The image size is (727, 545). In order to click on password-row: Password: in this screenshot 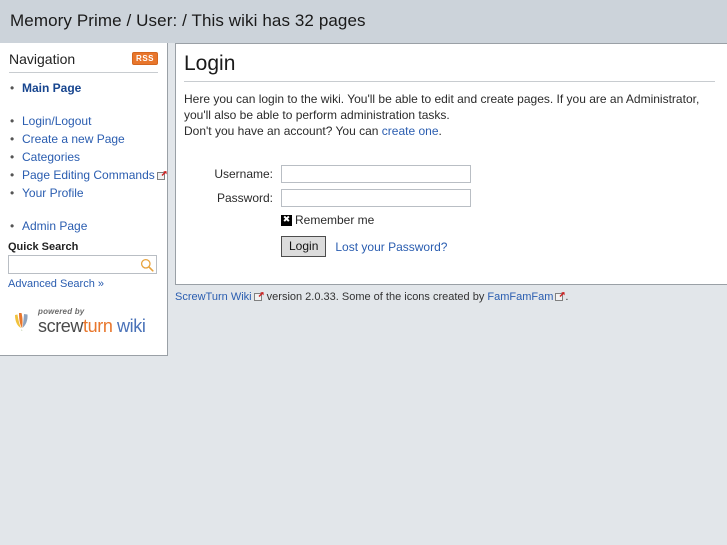, I will do `click(449, 198)`.